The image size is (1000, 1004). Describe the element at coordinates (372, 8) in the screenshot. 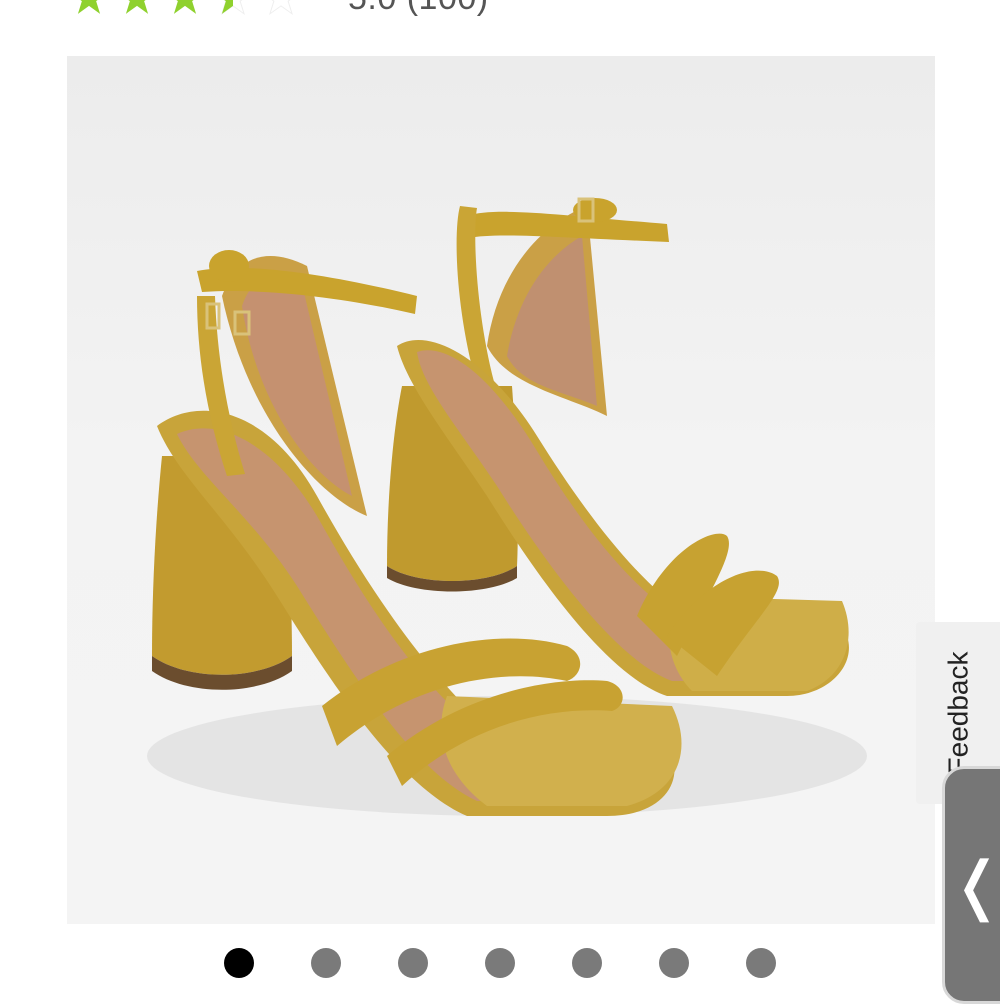

I see `rating-score: 5.0` at that location.